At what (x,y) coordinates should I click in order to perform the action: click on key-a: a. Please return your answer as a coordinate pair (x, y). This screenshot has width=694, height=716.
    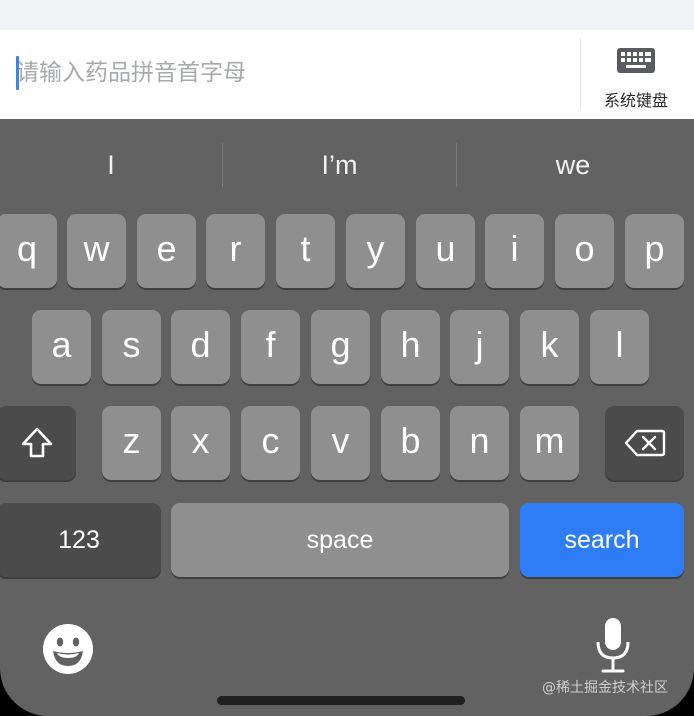
    Looking at the image, I should click on (61, 347).